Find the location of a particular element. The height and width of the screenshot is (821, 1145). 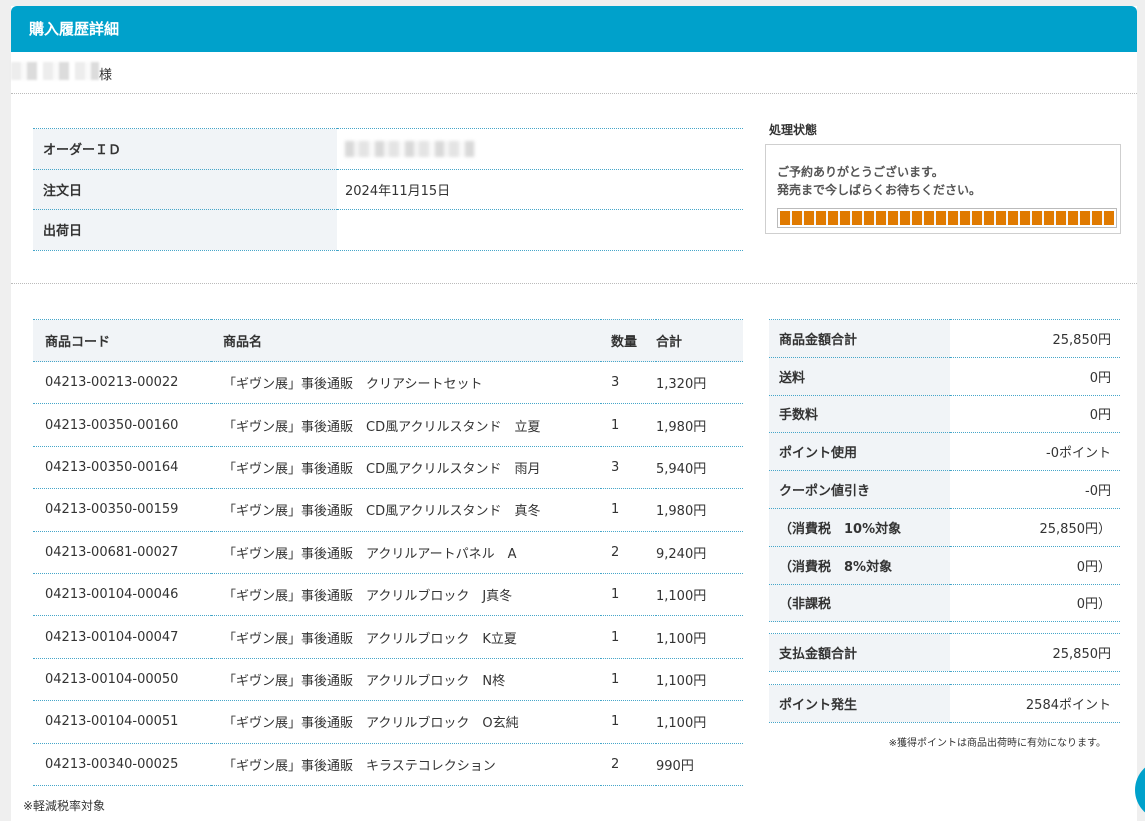

summary-value: 25,850円 is located at coordinates (1035, 338).